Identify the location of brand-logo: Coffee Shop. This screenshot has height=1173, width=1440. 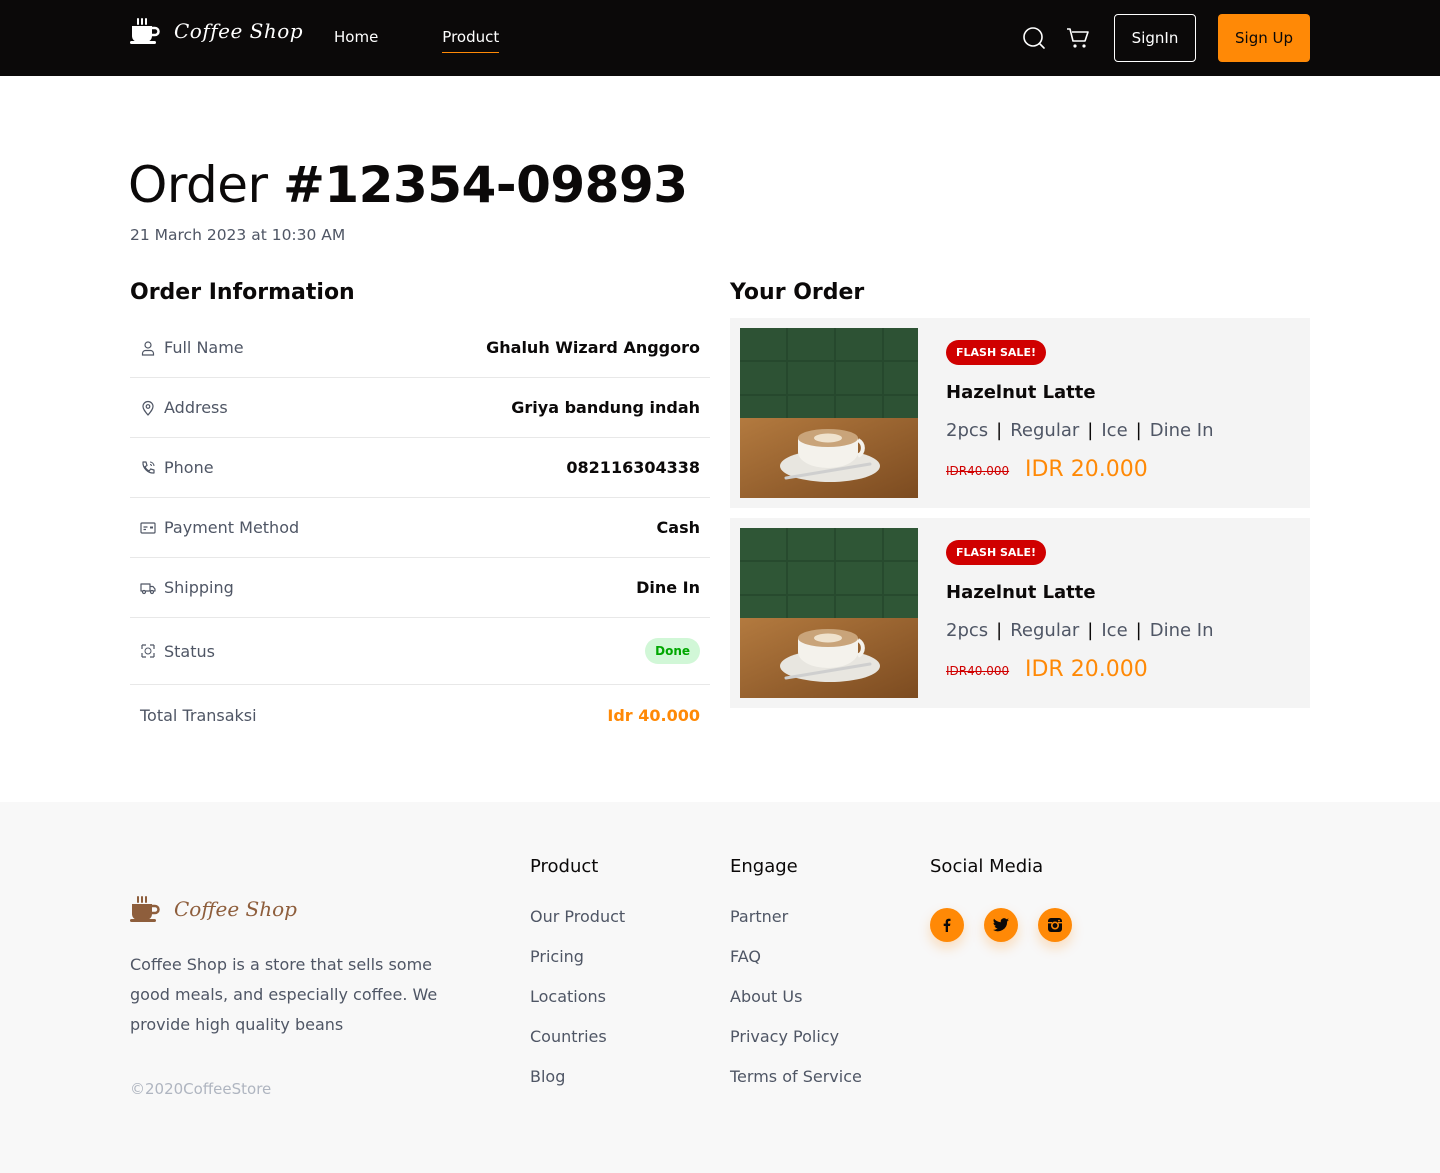
(216, 31).